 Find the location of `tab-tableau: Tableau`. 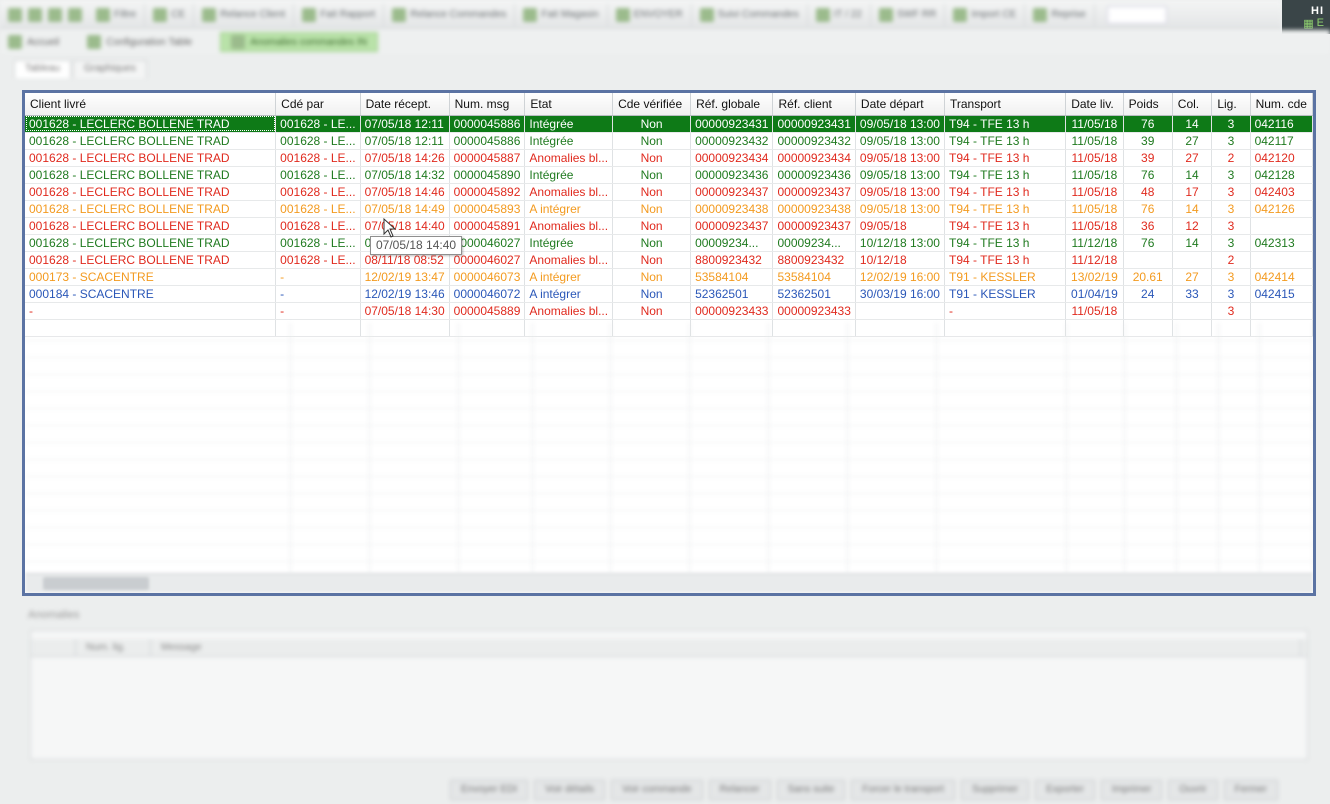

tab-tableau: Tableau is located at coordinates (43, 69).